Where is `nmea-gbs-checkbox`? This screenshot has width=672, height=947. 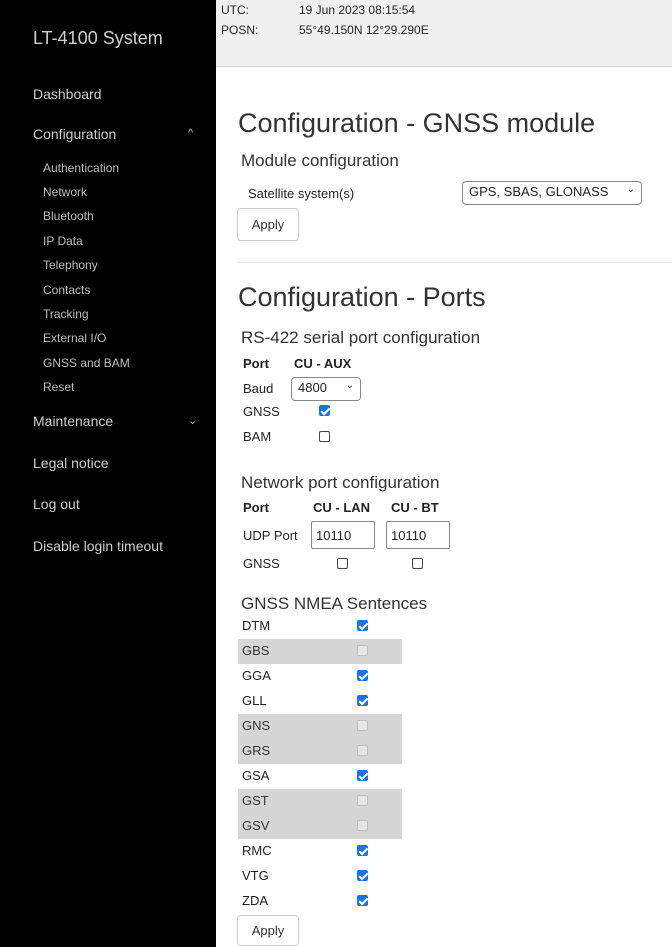
nmea-gbs-checkbox is located at coordinates (362, 650).